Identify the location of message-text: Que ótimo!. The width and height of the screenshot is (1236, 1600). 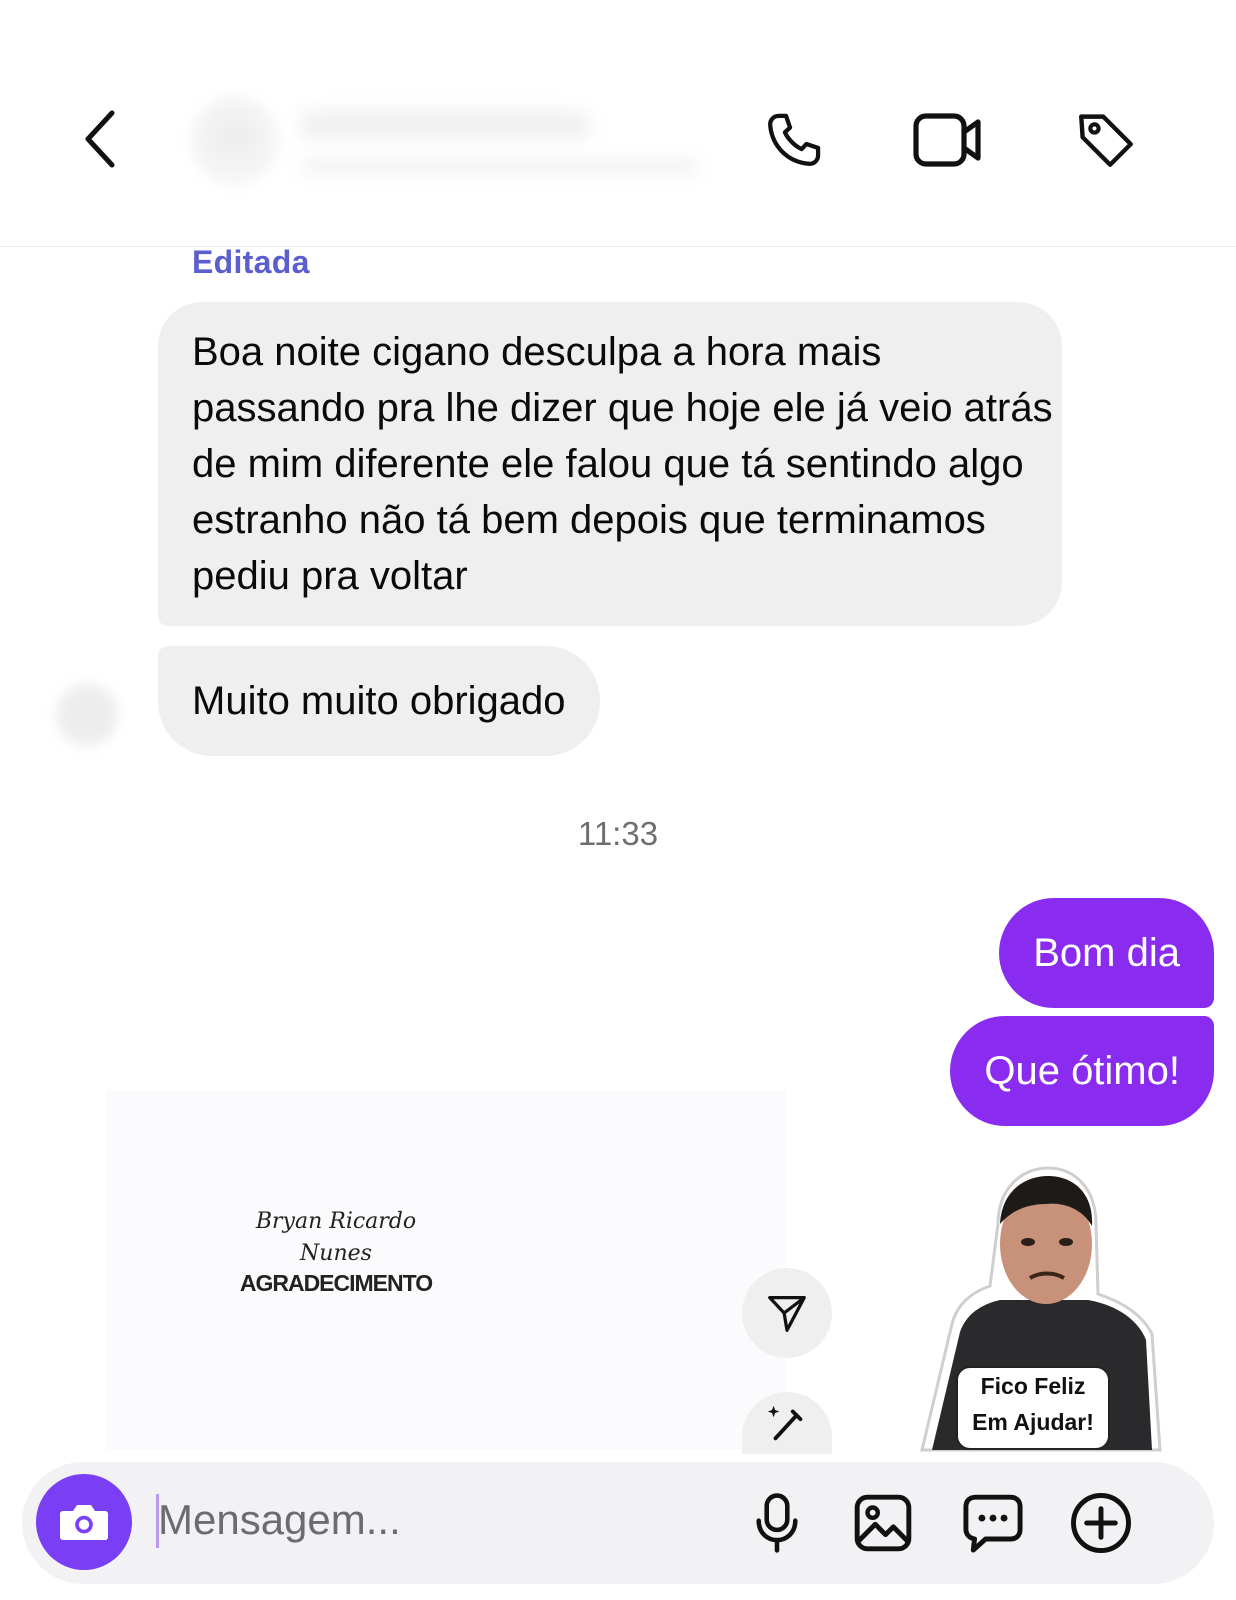
(1082, 1071).